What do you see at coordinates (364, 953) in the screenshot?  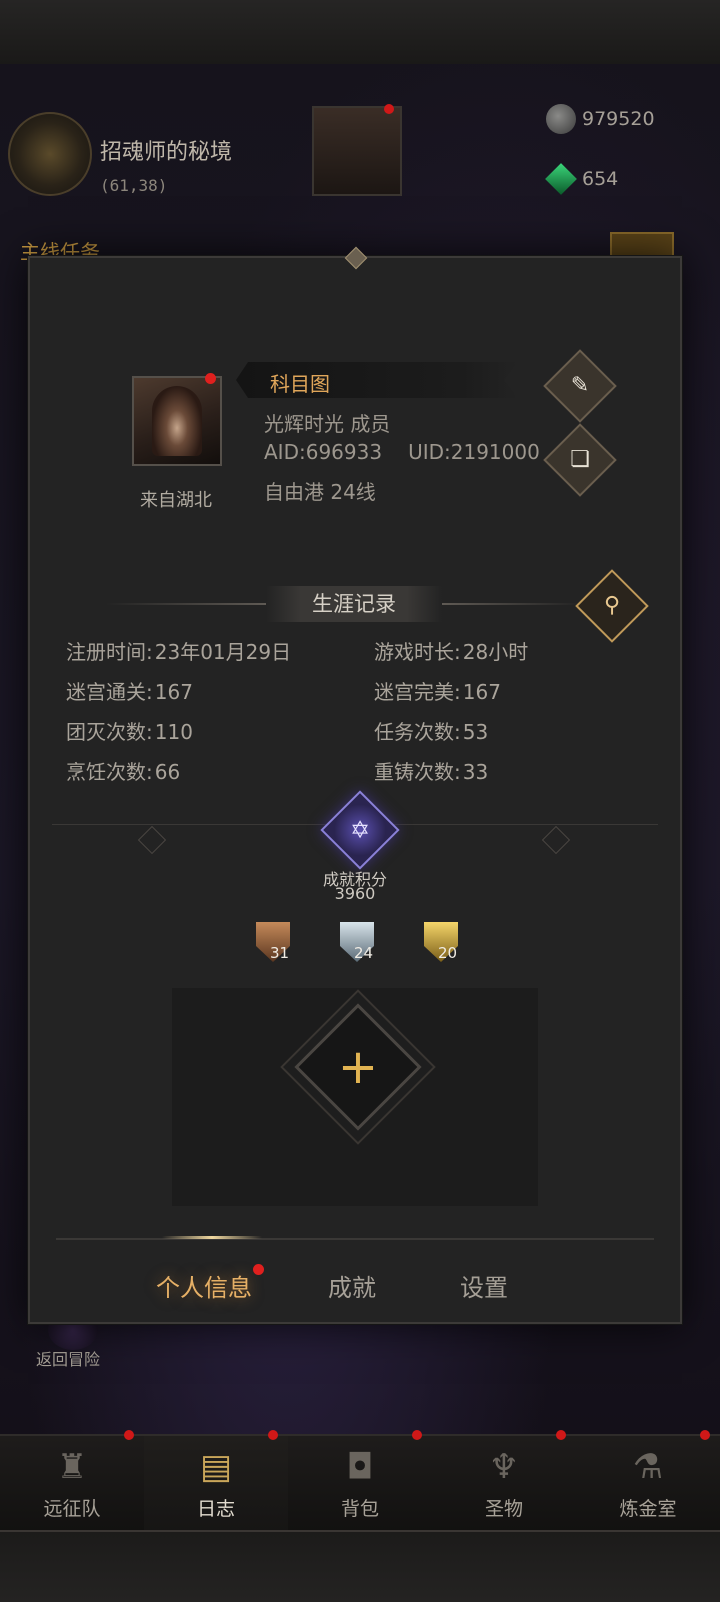 I see `silver-badge-count: 24` at bounding box center [364, 953].